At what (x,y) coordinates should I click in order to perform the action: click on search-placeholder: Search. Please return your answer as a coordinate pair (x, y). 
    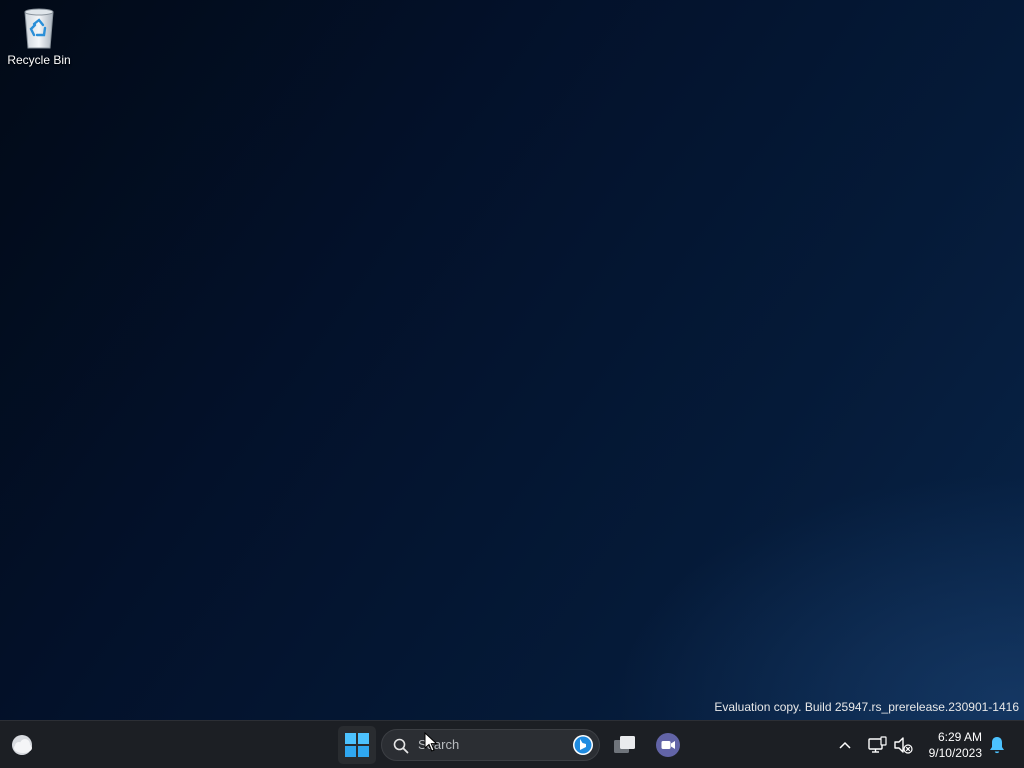
    Looking at the image, I should click on (439, 744).